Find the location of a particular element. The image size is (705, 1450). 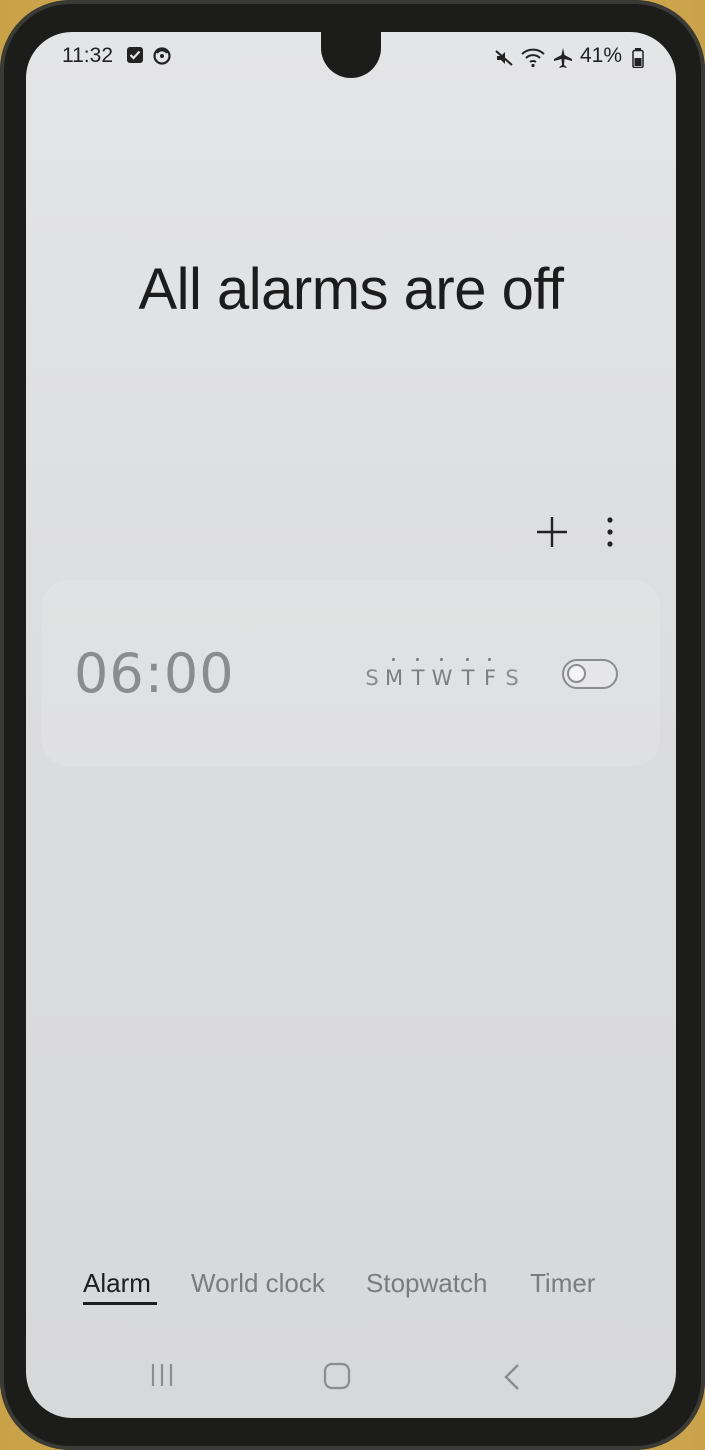

wifi-icon is located at coordinates (533, 58).